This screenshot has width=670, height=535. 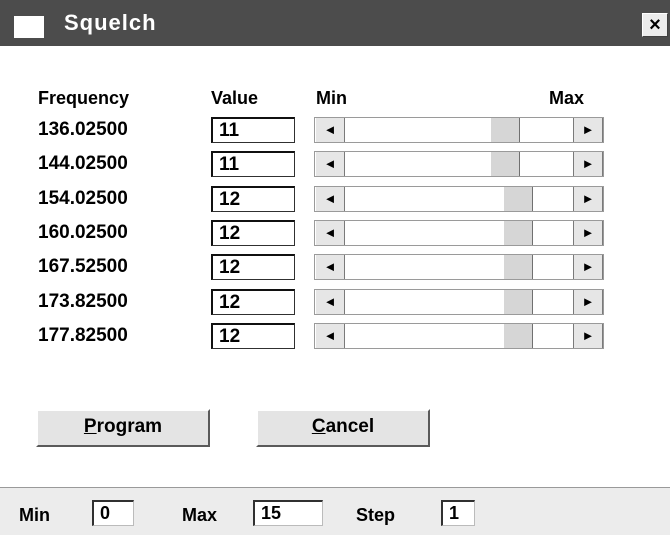 What do you see at coordinates (83, 232) in the screenshot?
I see `frequency-label: 160.02500` at bounding box center [83, 232].